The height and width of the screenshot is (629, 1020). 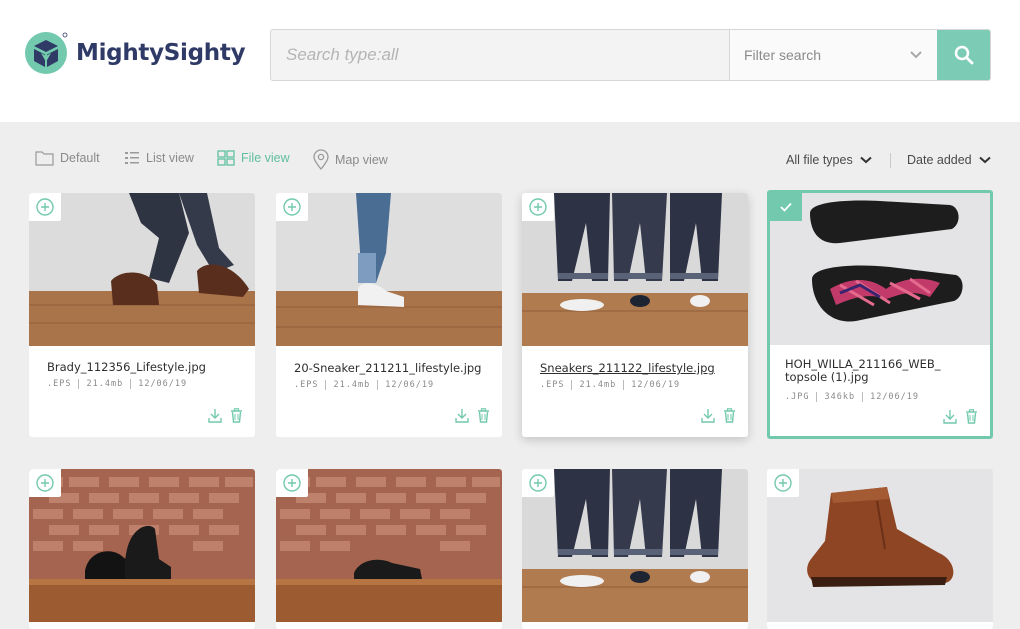 I want to click on search-icon, so click(x=963, y=55).